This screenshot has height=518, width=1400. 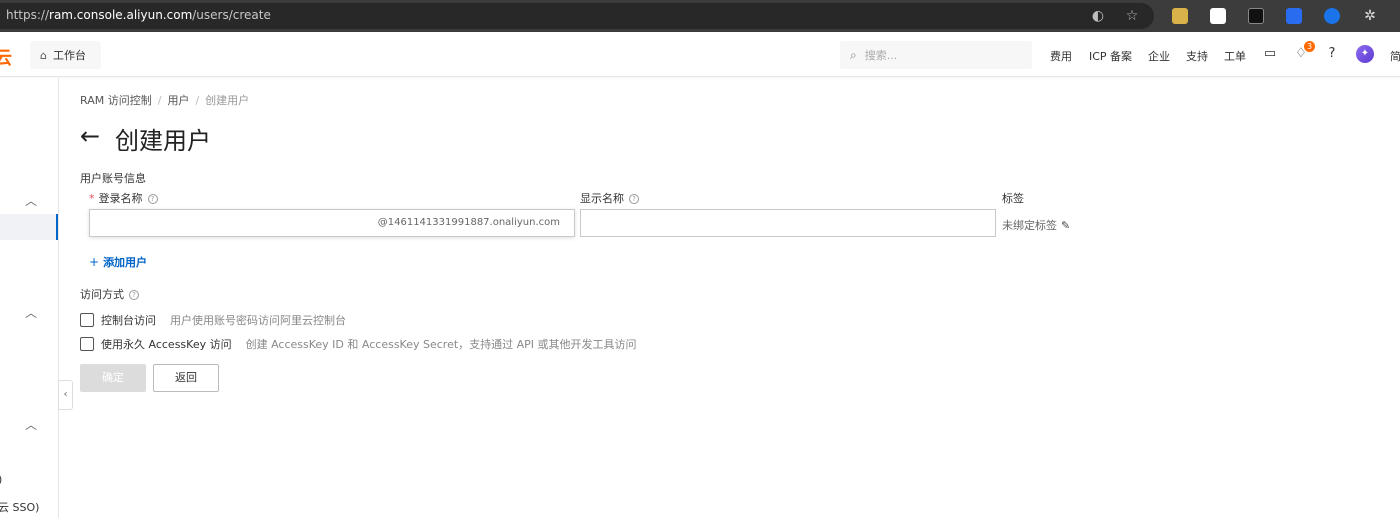 What do you see at coordinates (65, 395) in the screenshot?
I see `sidebar-collapse-button: ‹` at bounding box center [65, 395].